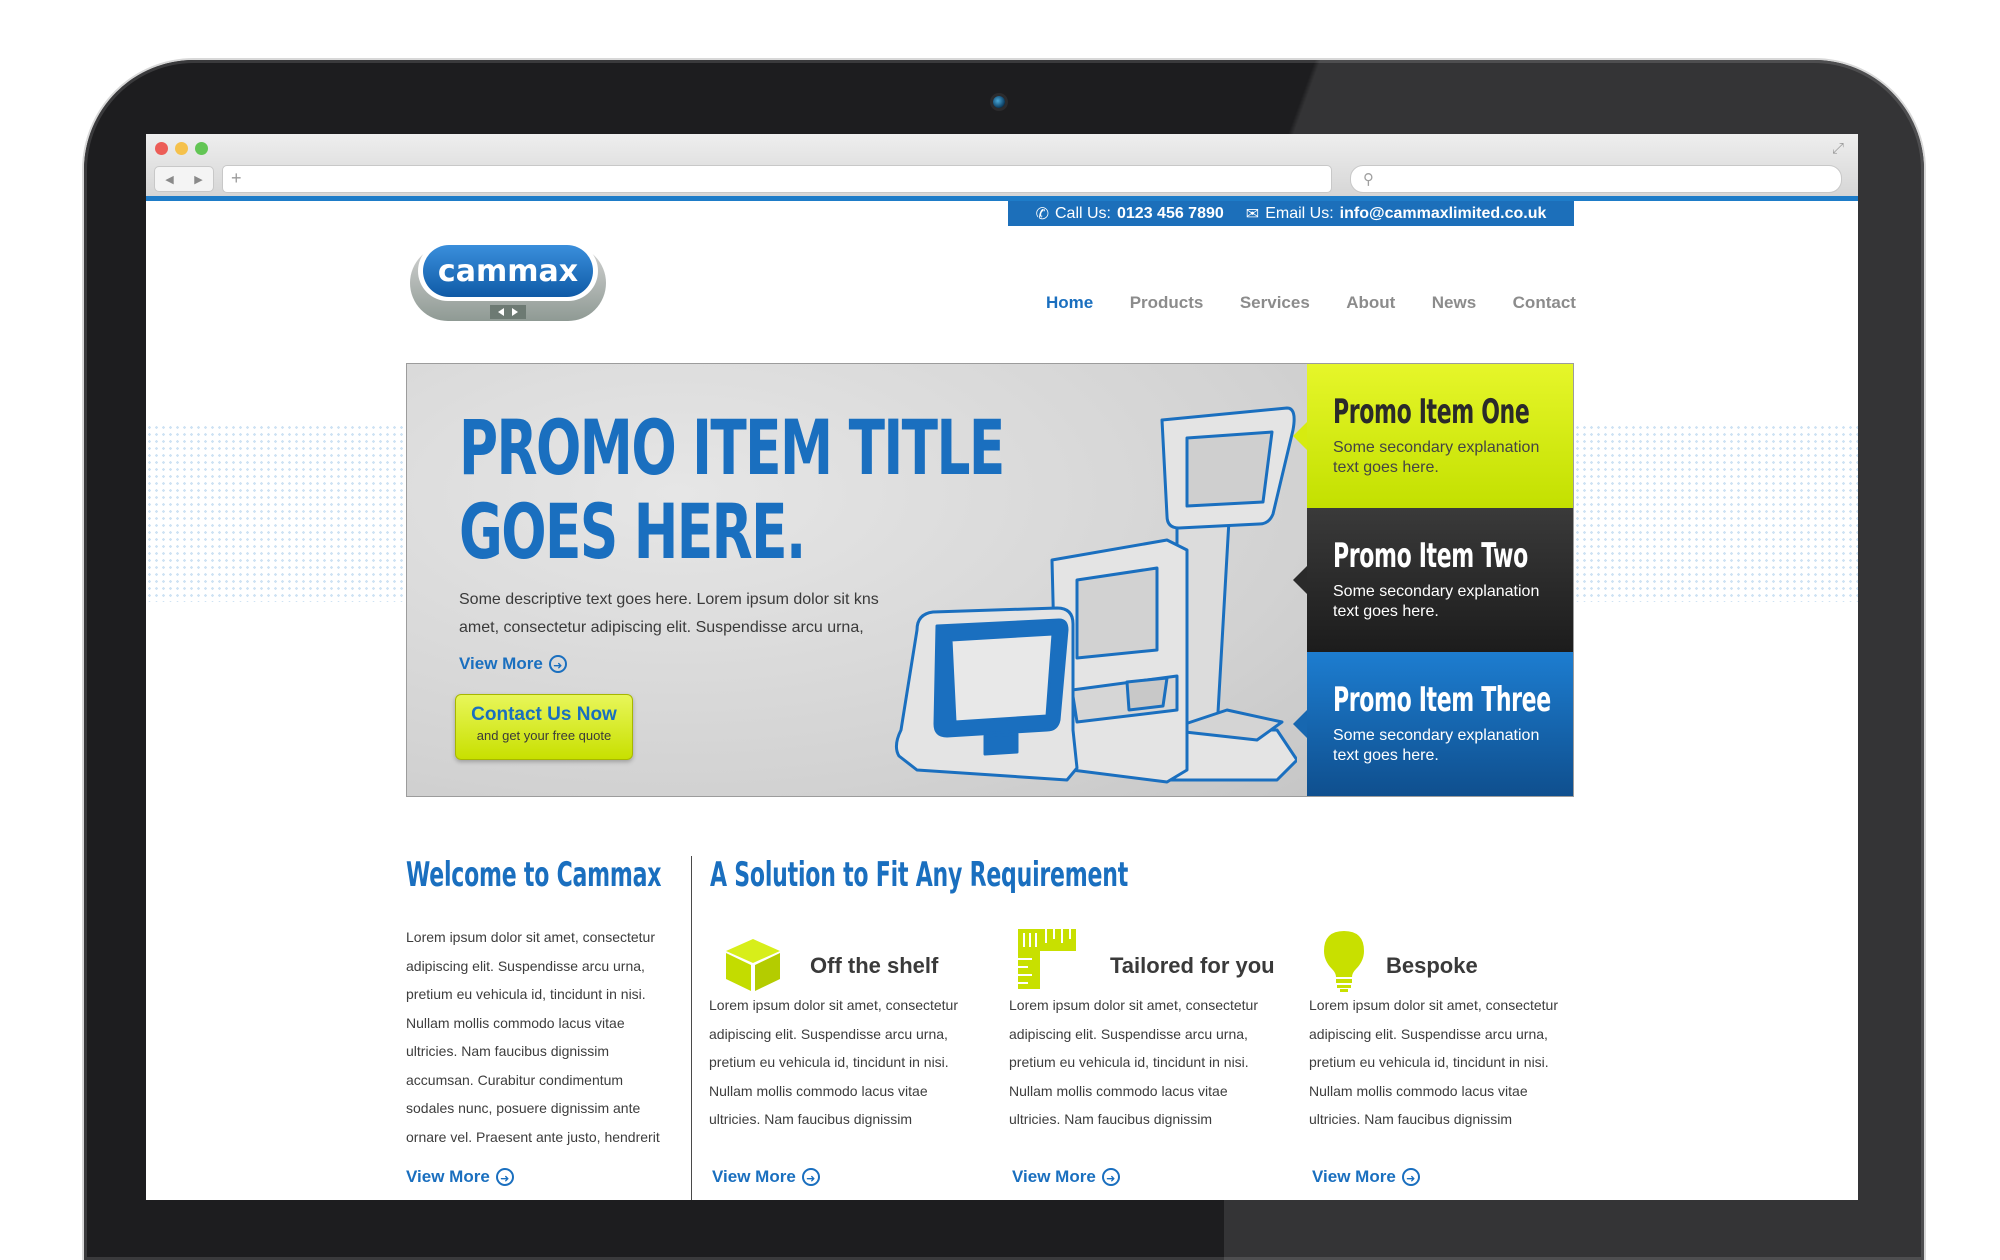  Describe the element at coordinates (1432, 965) in the screenshot. I see `feature-title-bespoke: Bespoke` at that location.